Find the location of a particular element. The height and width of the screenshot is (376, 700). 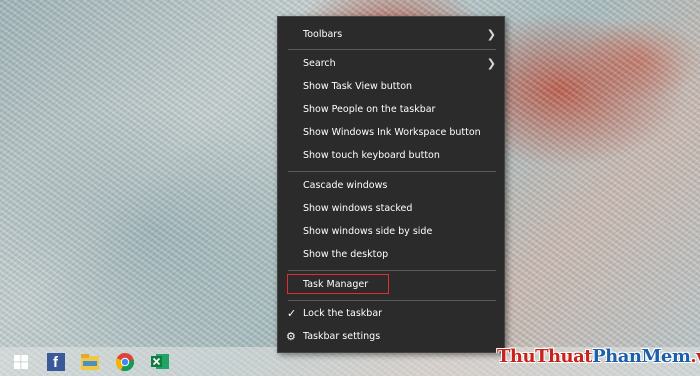

menu-item-label: Show the desktop is located at coordinates (346, 254).